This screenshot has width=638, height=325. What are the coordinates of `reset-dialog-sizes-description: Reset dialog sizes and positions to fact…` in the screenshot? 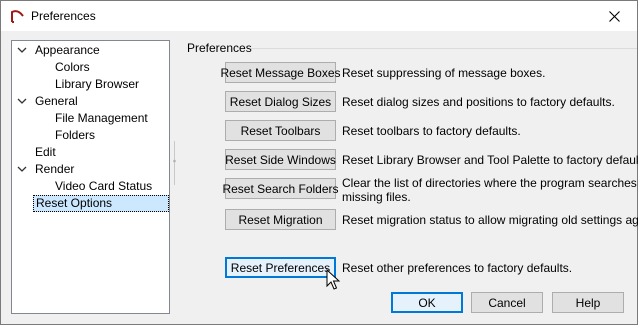 It's located at (478, 102).